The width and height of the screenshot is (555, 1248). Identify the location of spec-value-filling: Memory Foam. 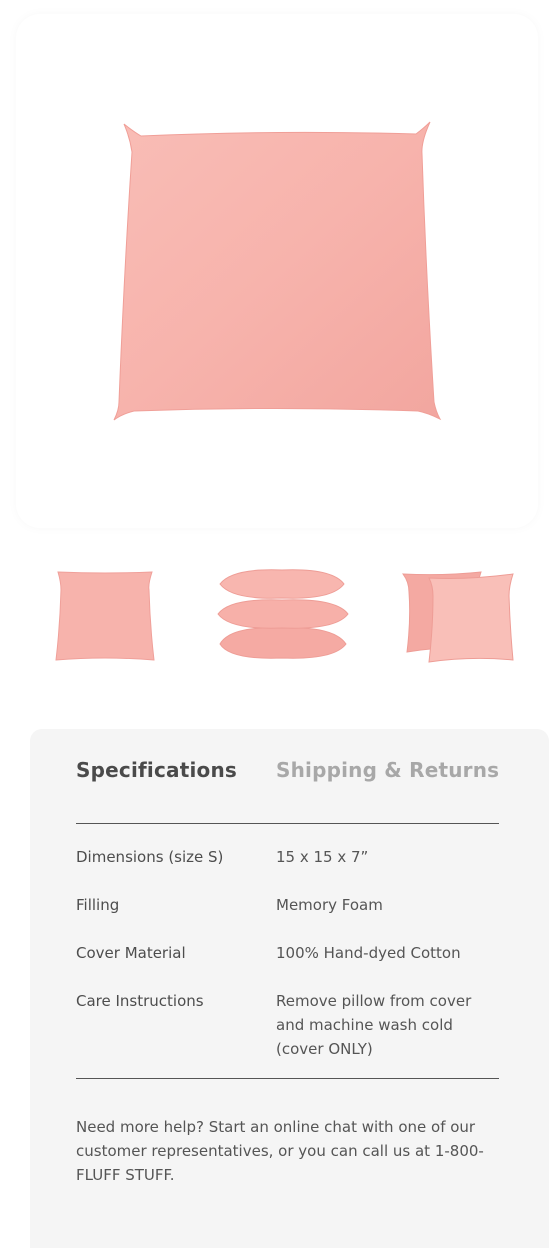
(329, 905).